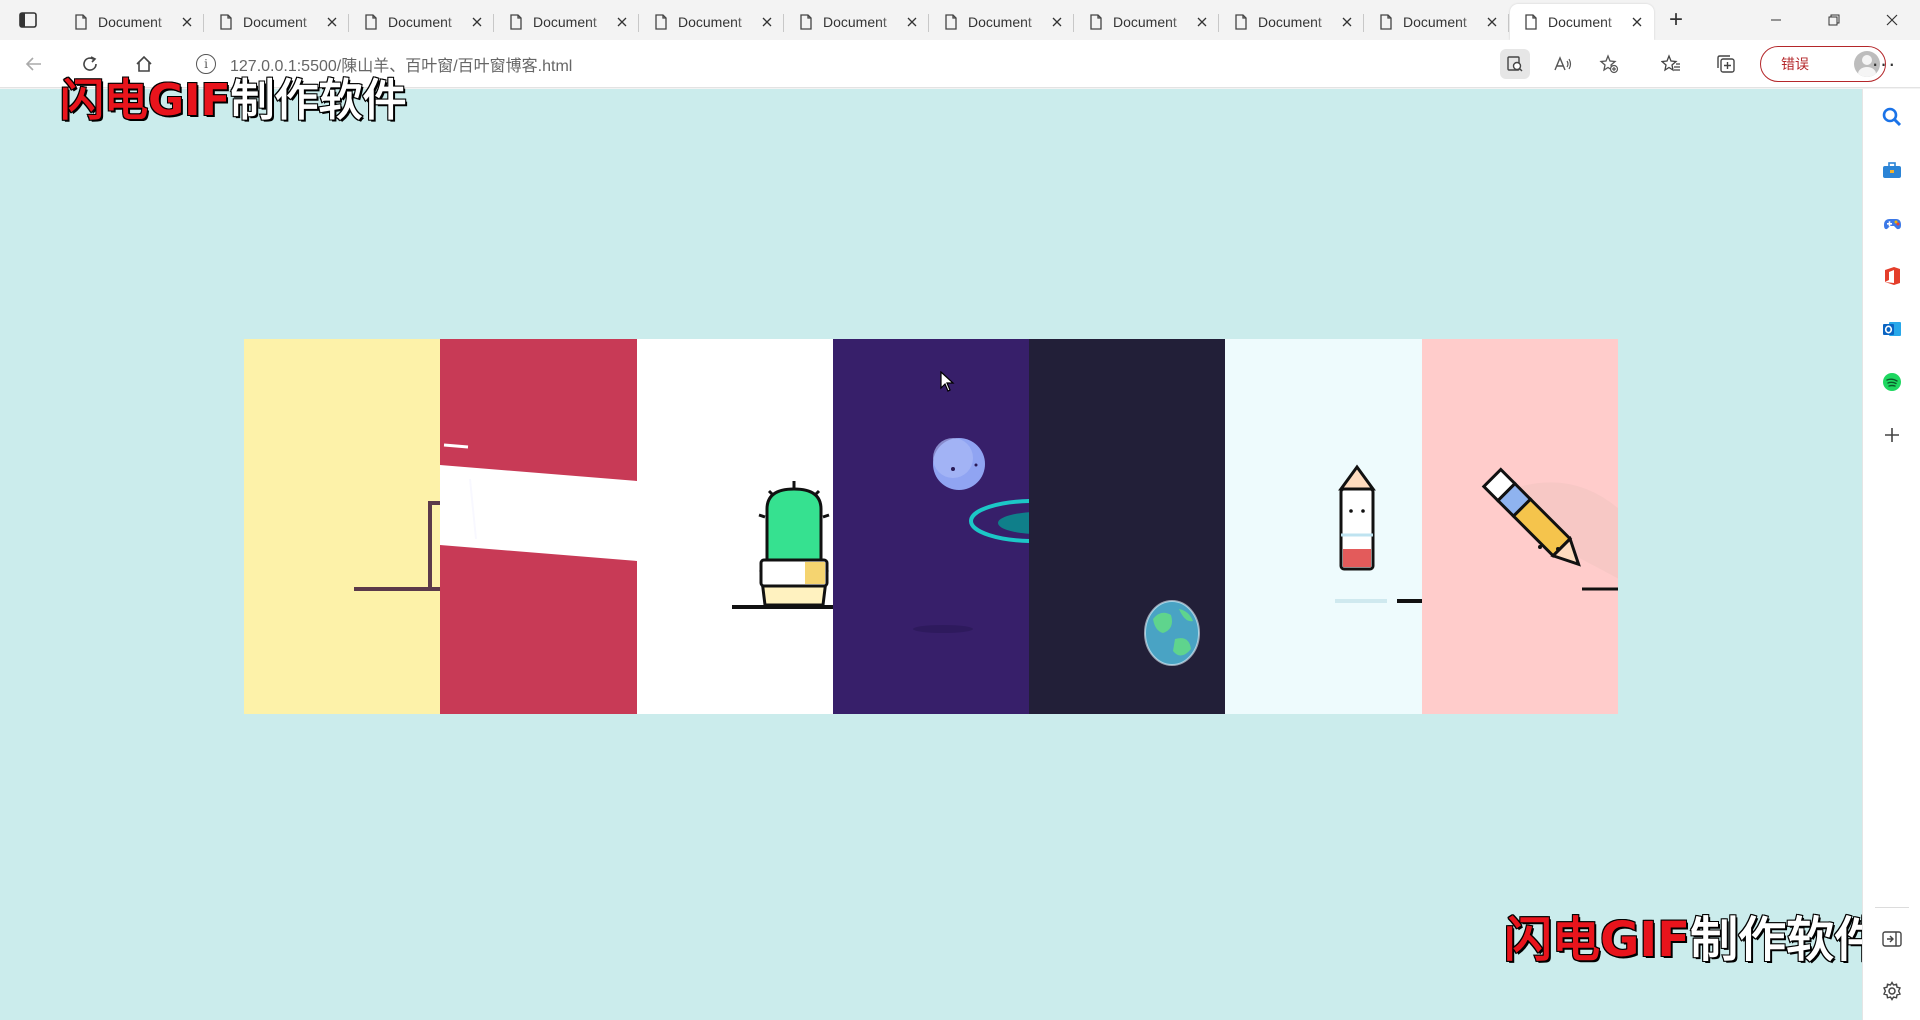  I want to click on pencil-upright-illustration, so click(1378, 533).